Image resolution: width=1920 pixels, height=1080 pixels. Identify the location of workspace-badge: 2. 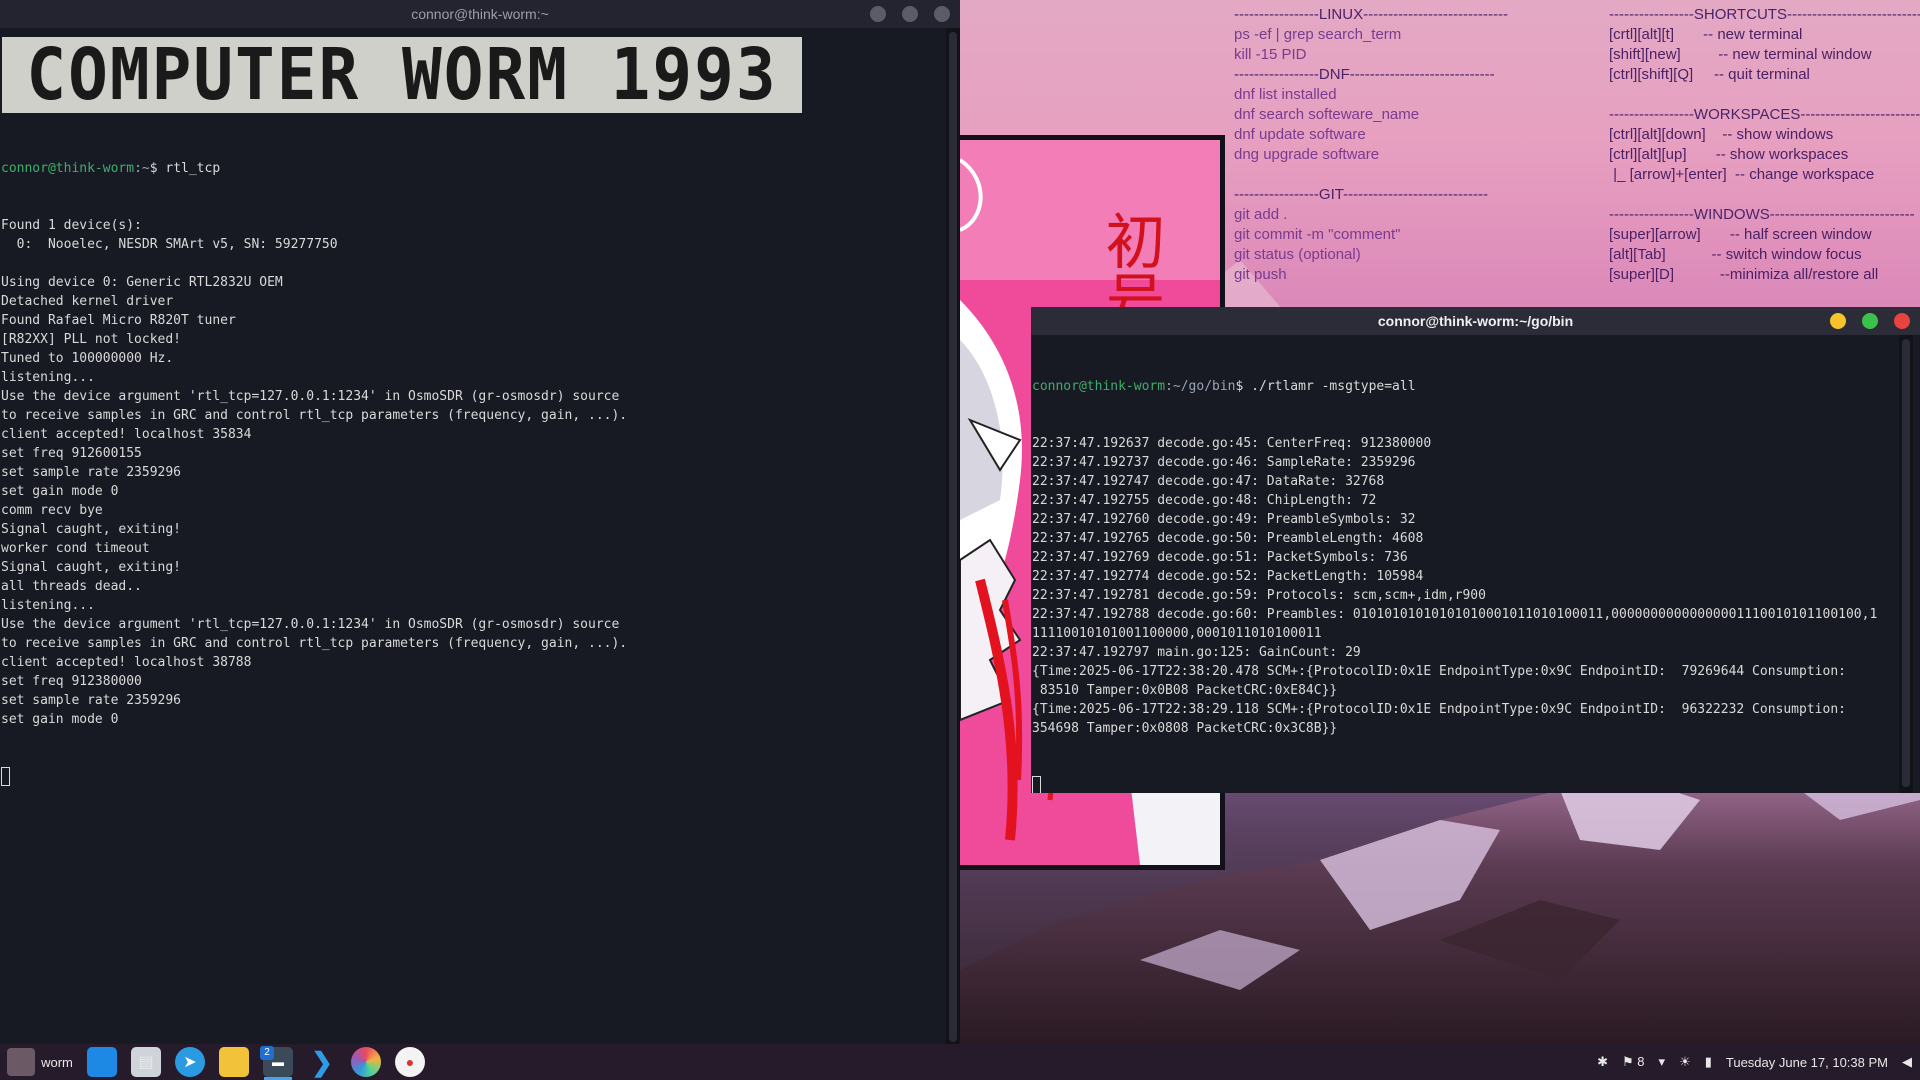
(267, 1053).